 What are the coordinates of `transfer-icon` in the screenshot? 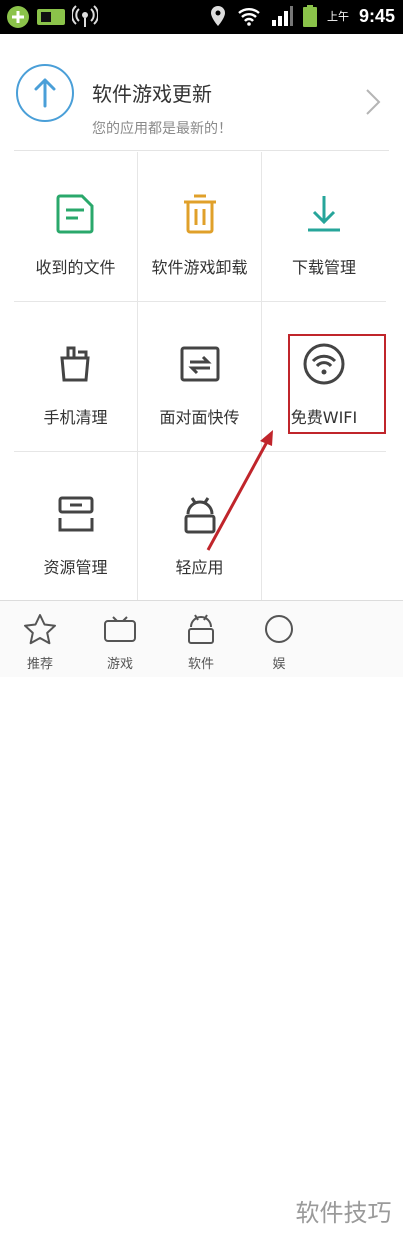 It's located at (199, 364).